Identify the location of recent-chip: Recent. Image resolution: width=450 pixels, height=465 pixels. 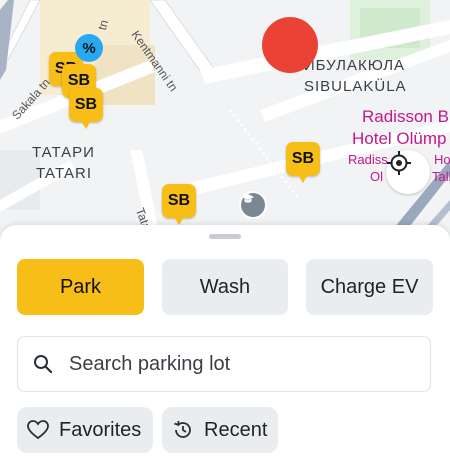
(220, 430).